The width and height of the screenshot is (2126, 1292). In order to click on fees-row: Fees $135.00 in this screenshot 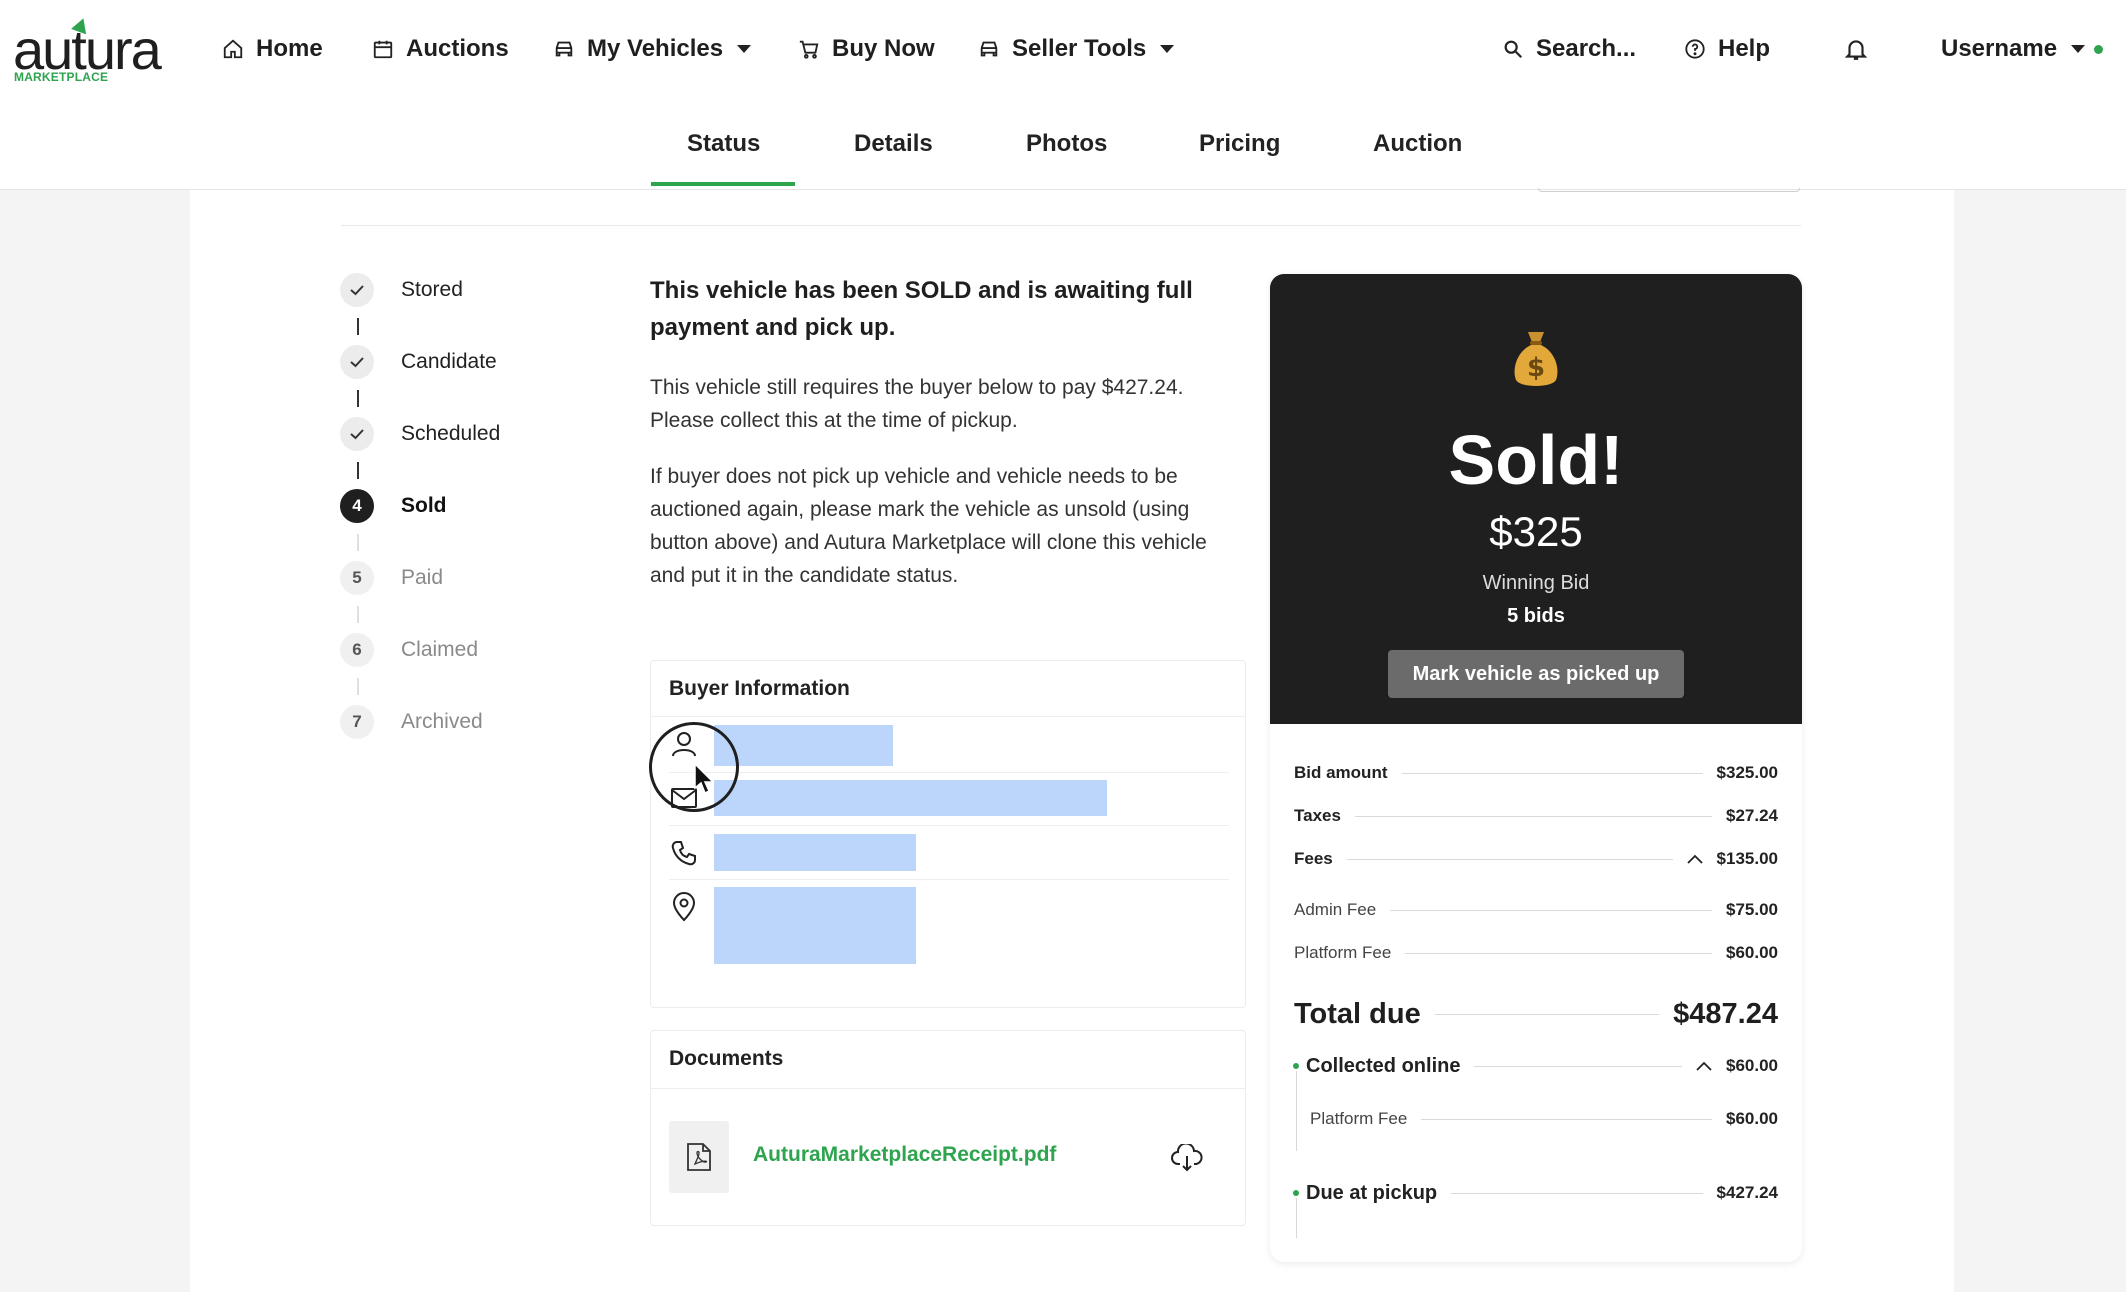, I will do `click(1536, 859)`.